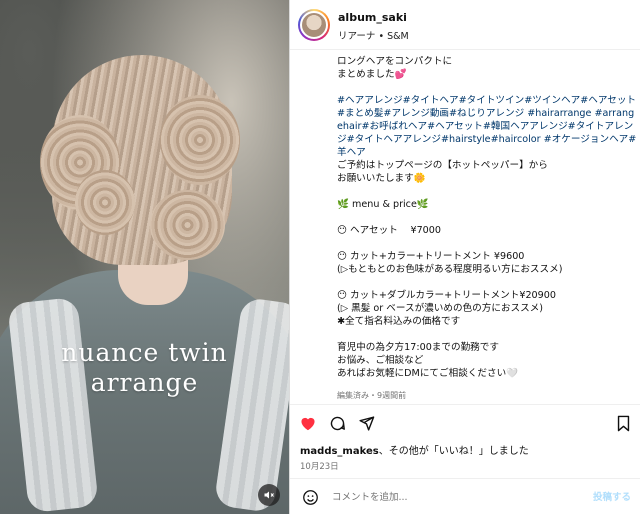 Image resolution: width=640 pixels, height=514 pixels. I want to click on action-bar, so click(465, 421).